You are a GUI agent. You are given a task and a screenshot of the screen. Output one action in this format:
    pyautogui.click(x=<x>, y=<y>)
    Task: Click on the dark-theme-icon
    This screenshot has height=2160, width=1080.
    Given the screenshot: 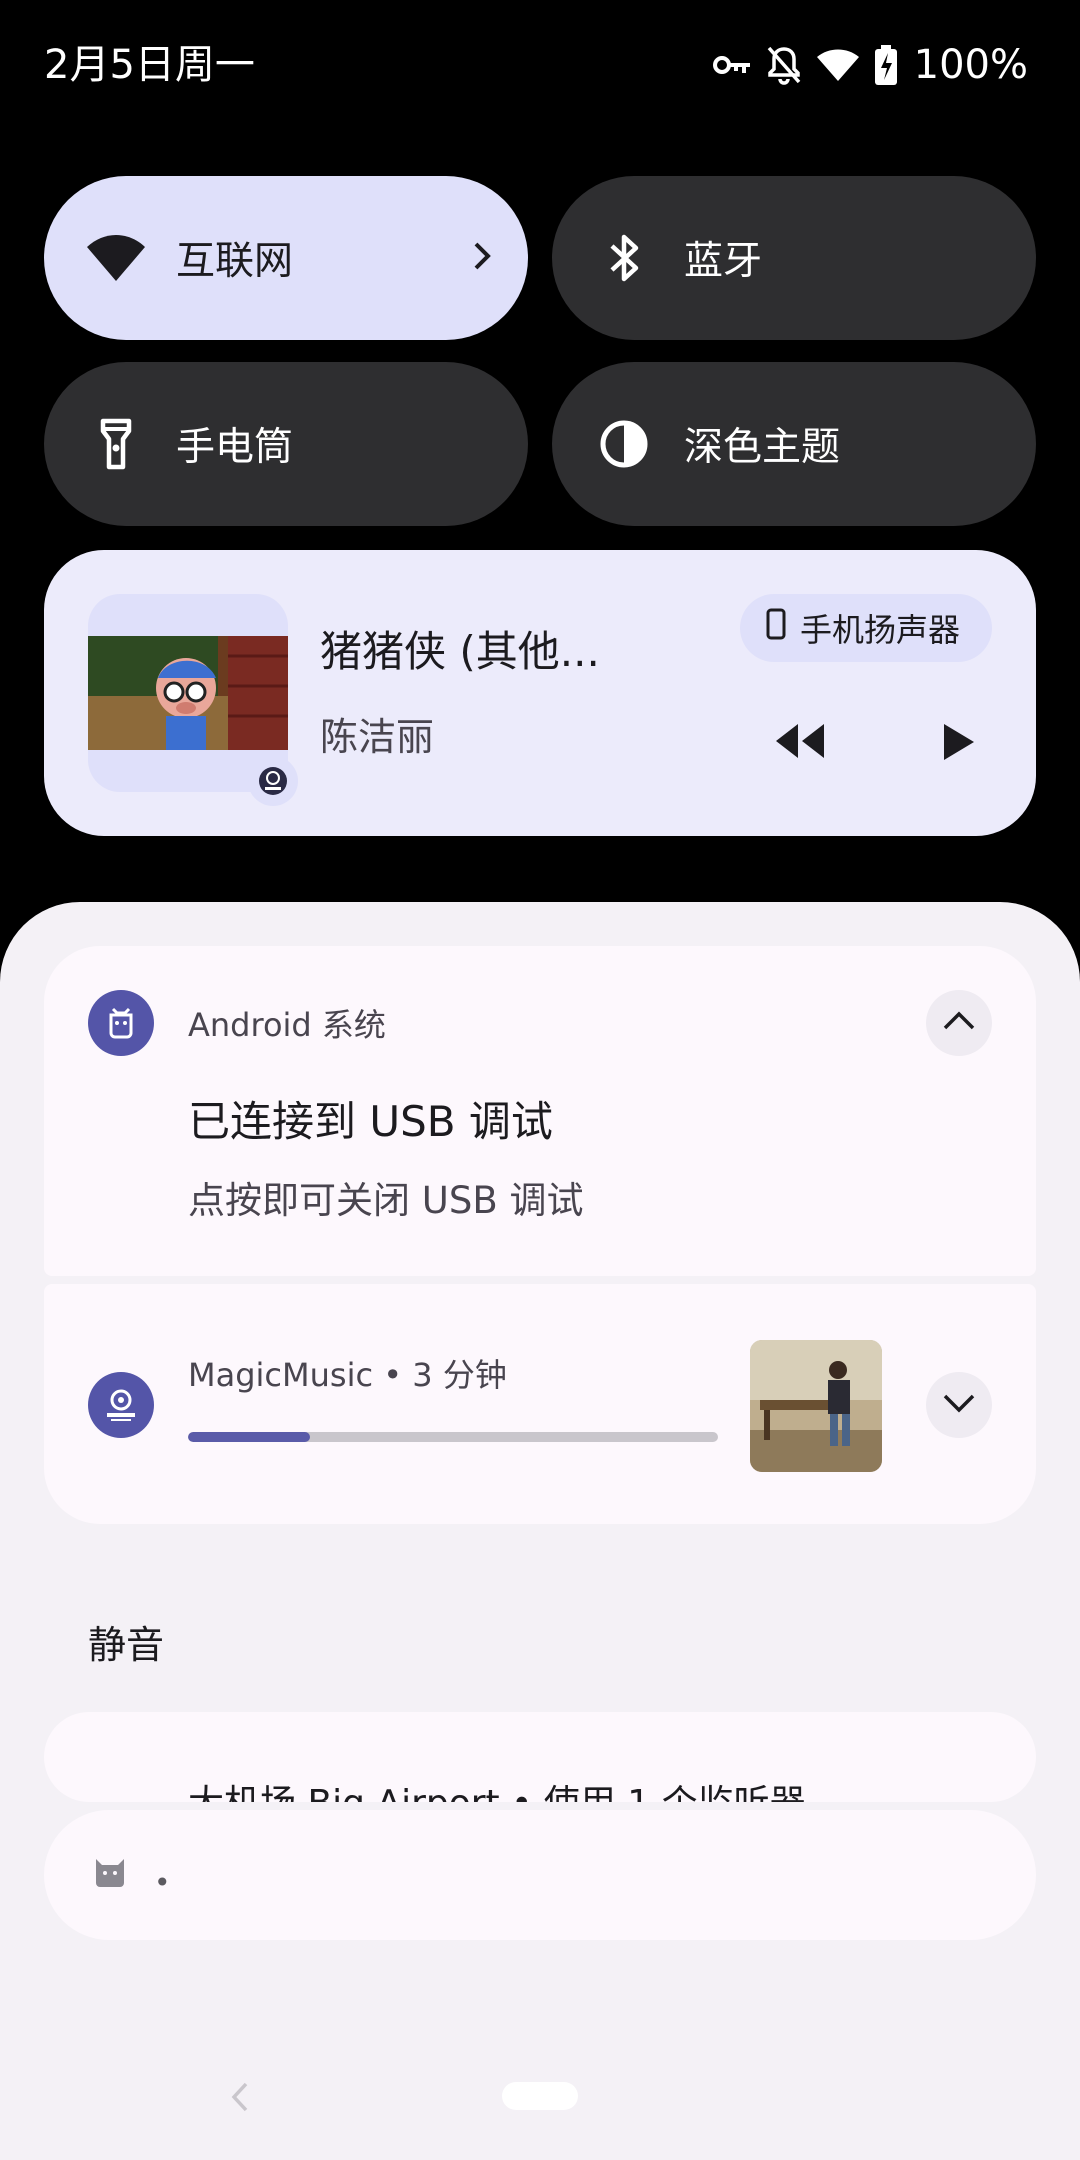 What is the action you would take?
    pyautogui.click(x=624, y=444)
    